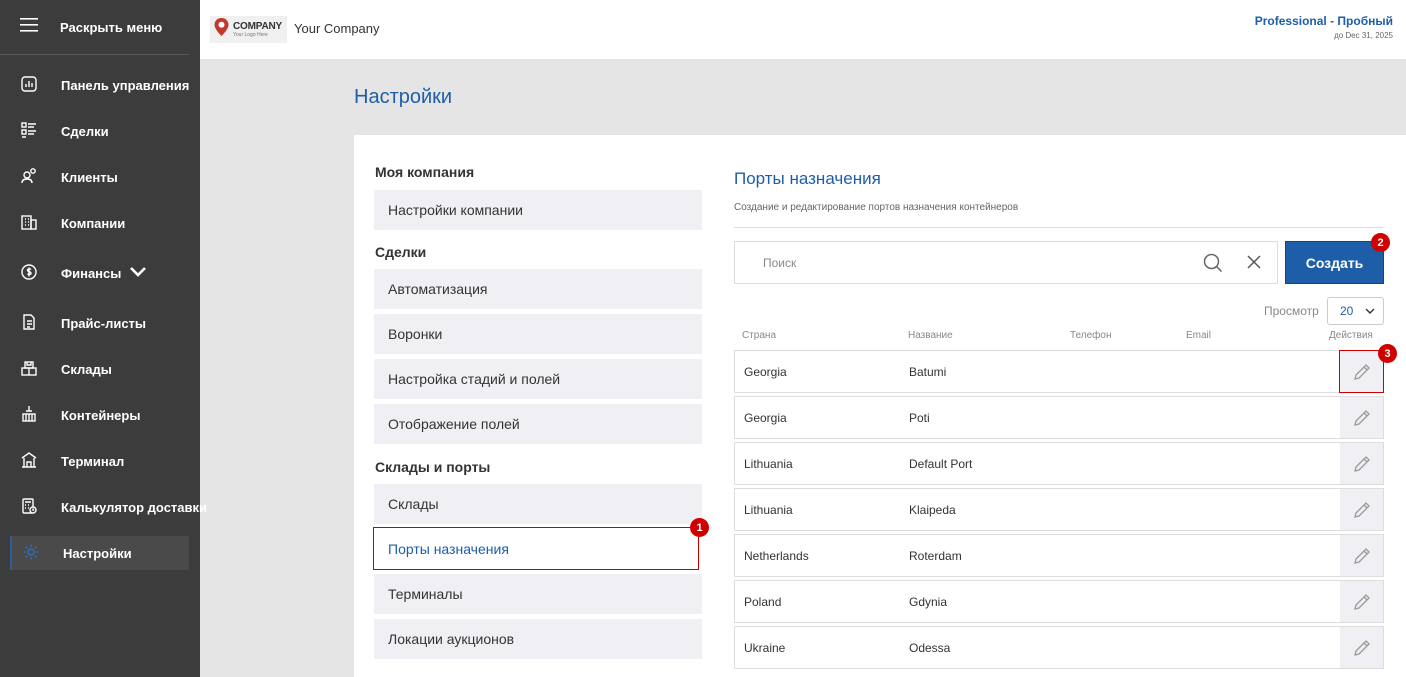  I want to click on table-row: Lithuania Klaipeda, so click(1059, 509).